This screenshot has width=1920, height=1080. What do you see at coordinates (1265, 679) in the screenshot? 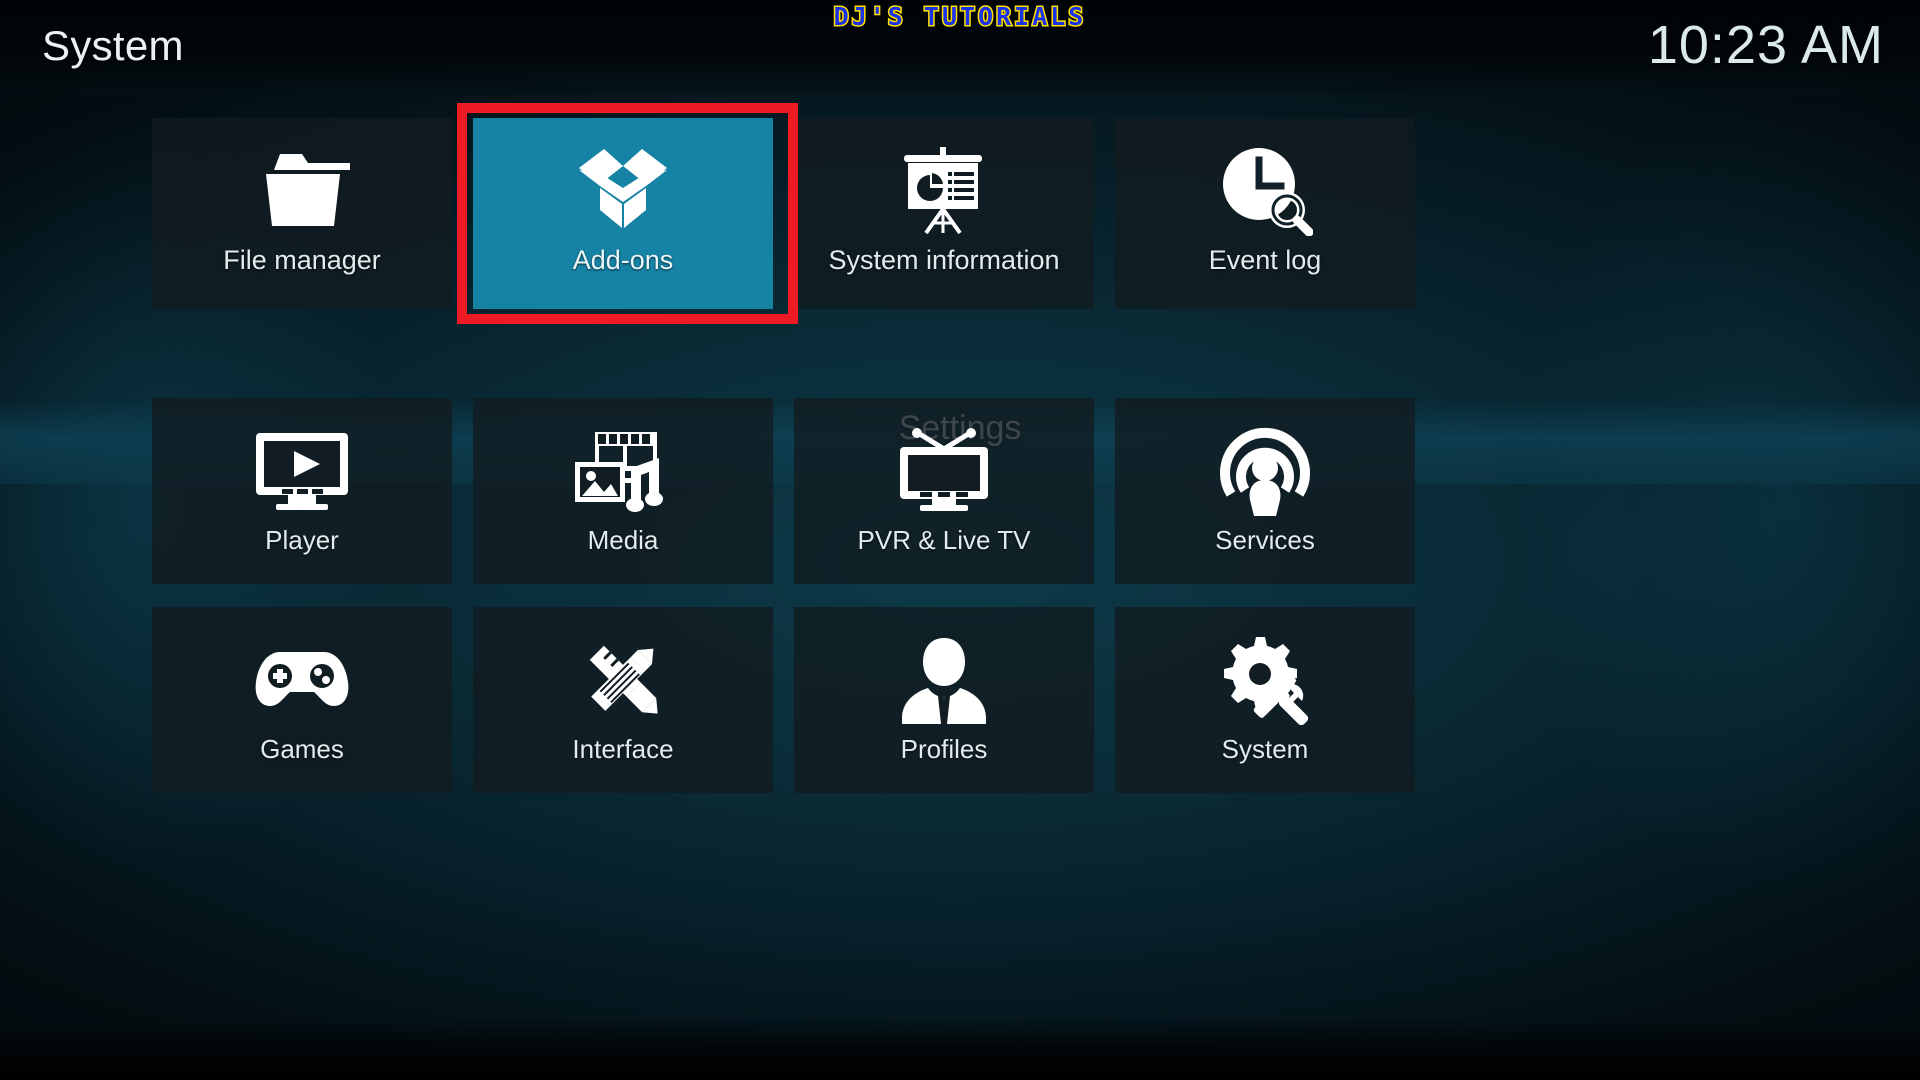
I see `gear-wrench-icon` at bounding box center [1265, 679].